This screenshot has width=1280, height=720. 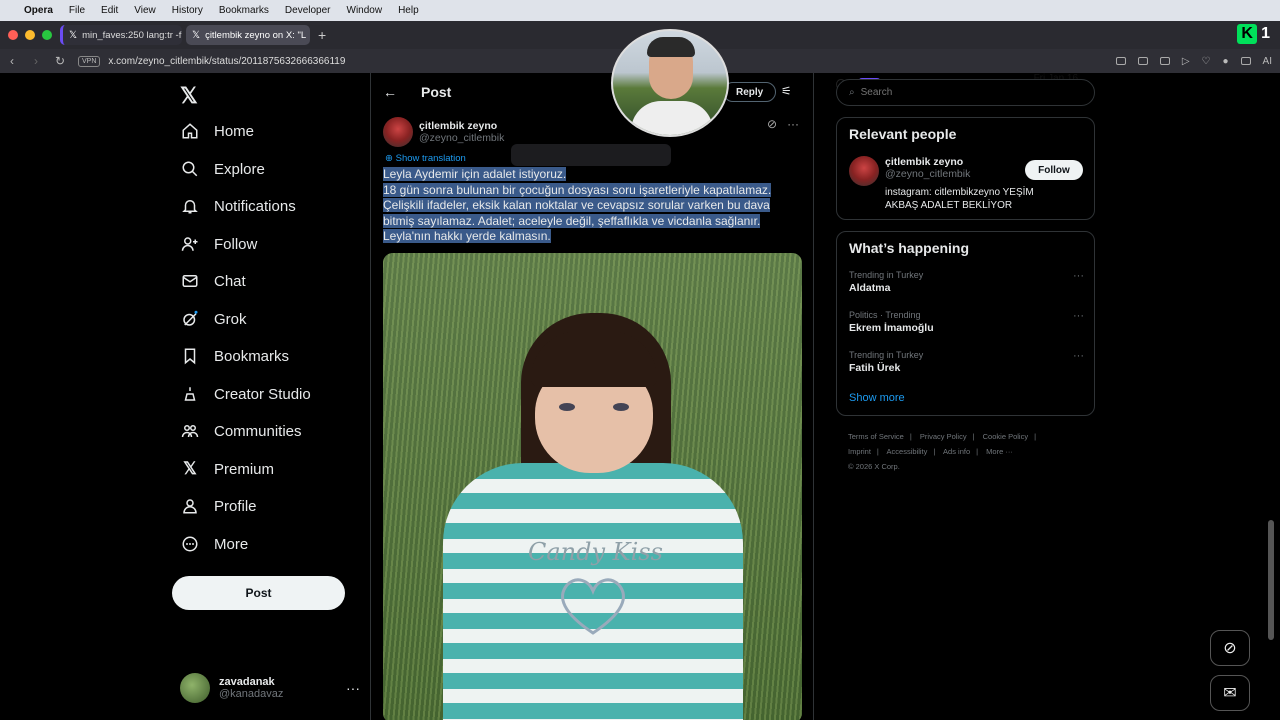 What do you see at coordinates (1267, 61) in the screenshot?
I see `ai-button: AI` at bounding box center [1267, 61].